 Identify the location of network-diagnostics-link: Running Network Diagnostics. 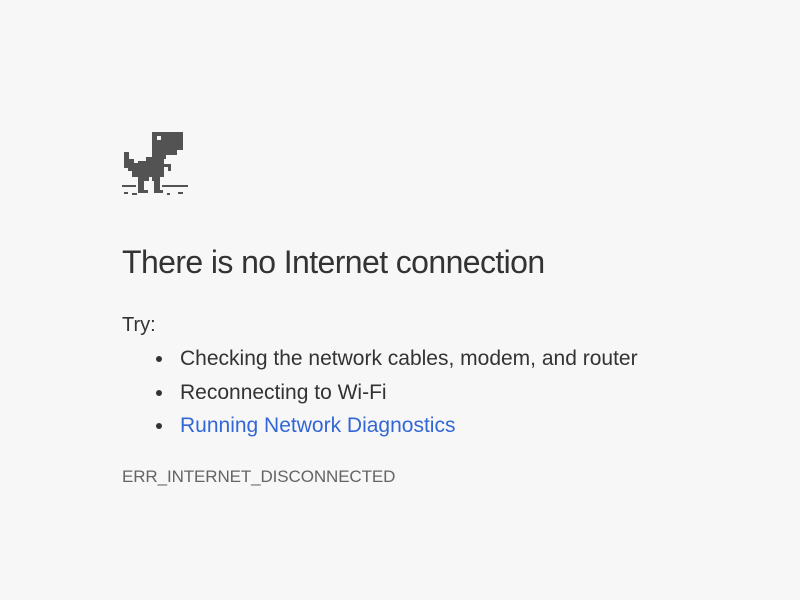
(317, 425).